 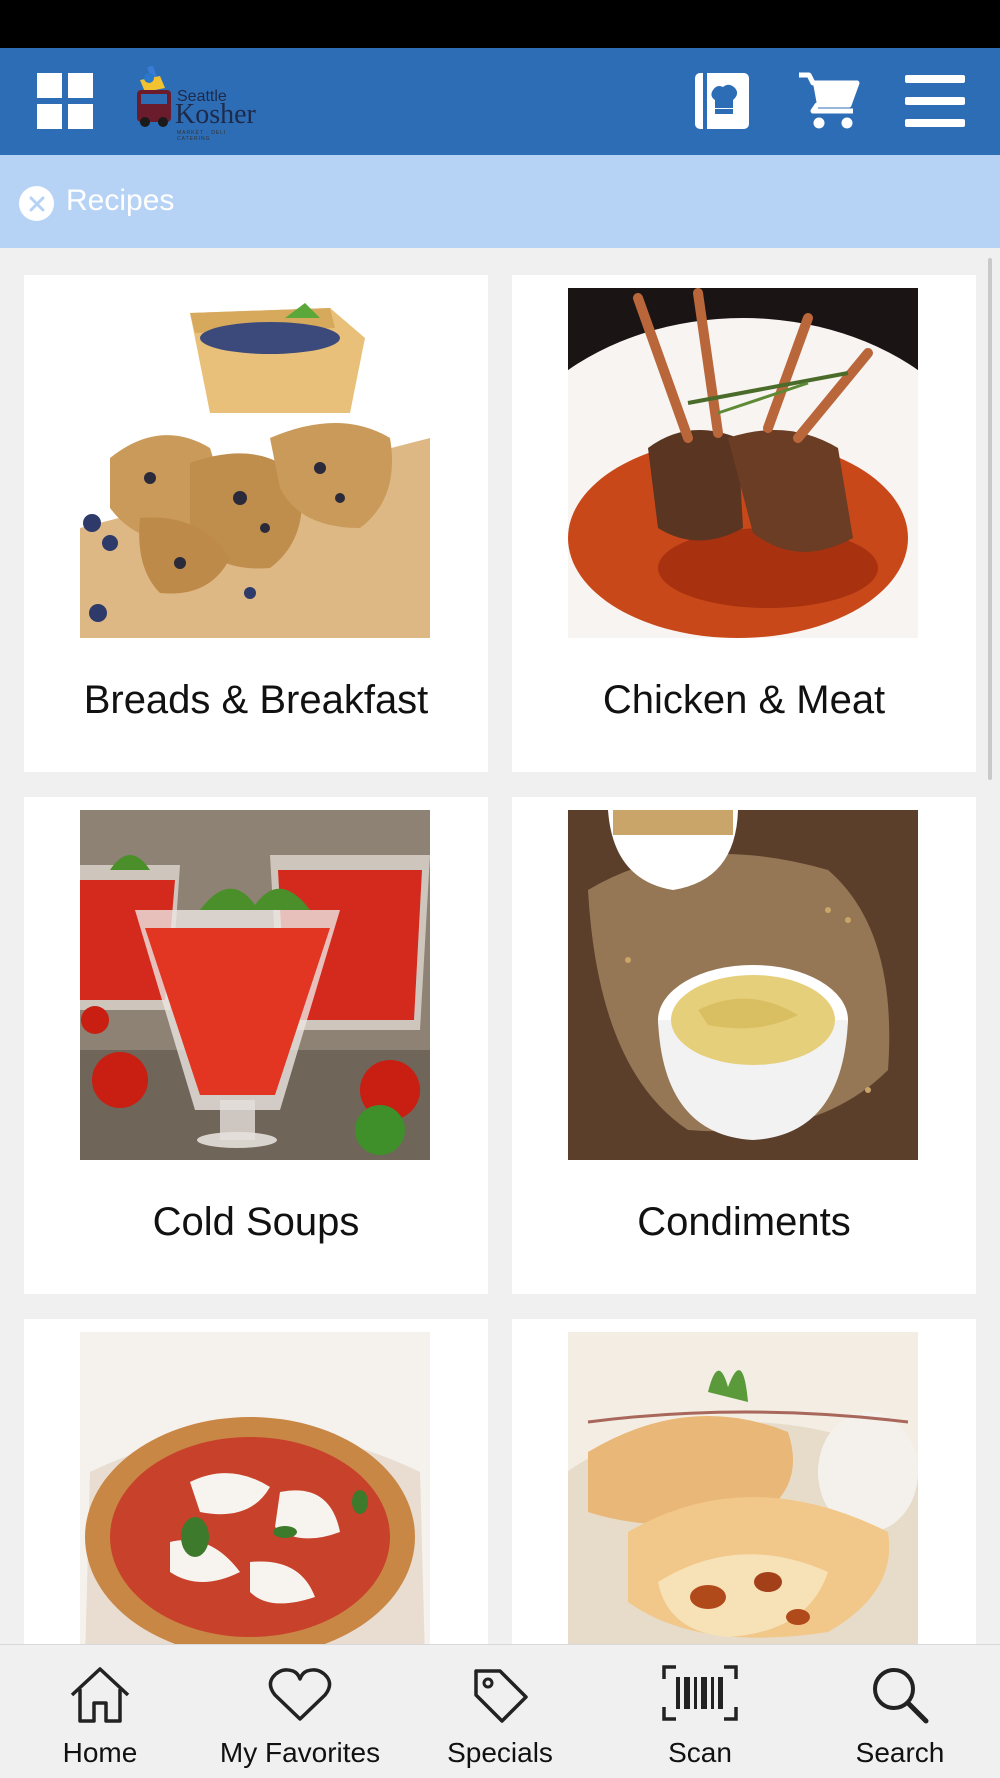 I want to click on category-photo-strudel, so click(x=743, y=1488).